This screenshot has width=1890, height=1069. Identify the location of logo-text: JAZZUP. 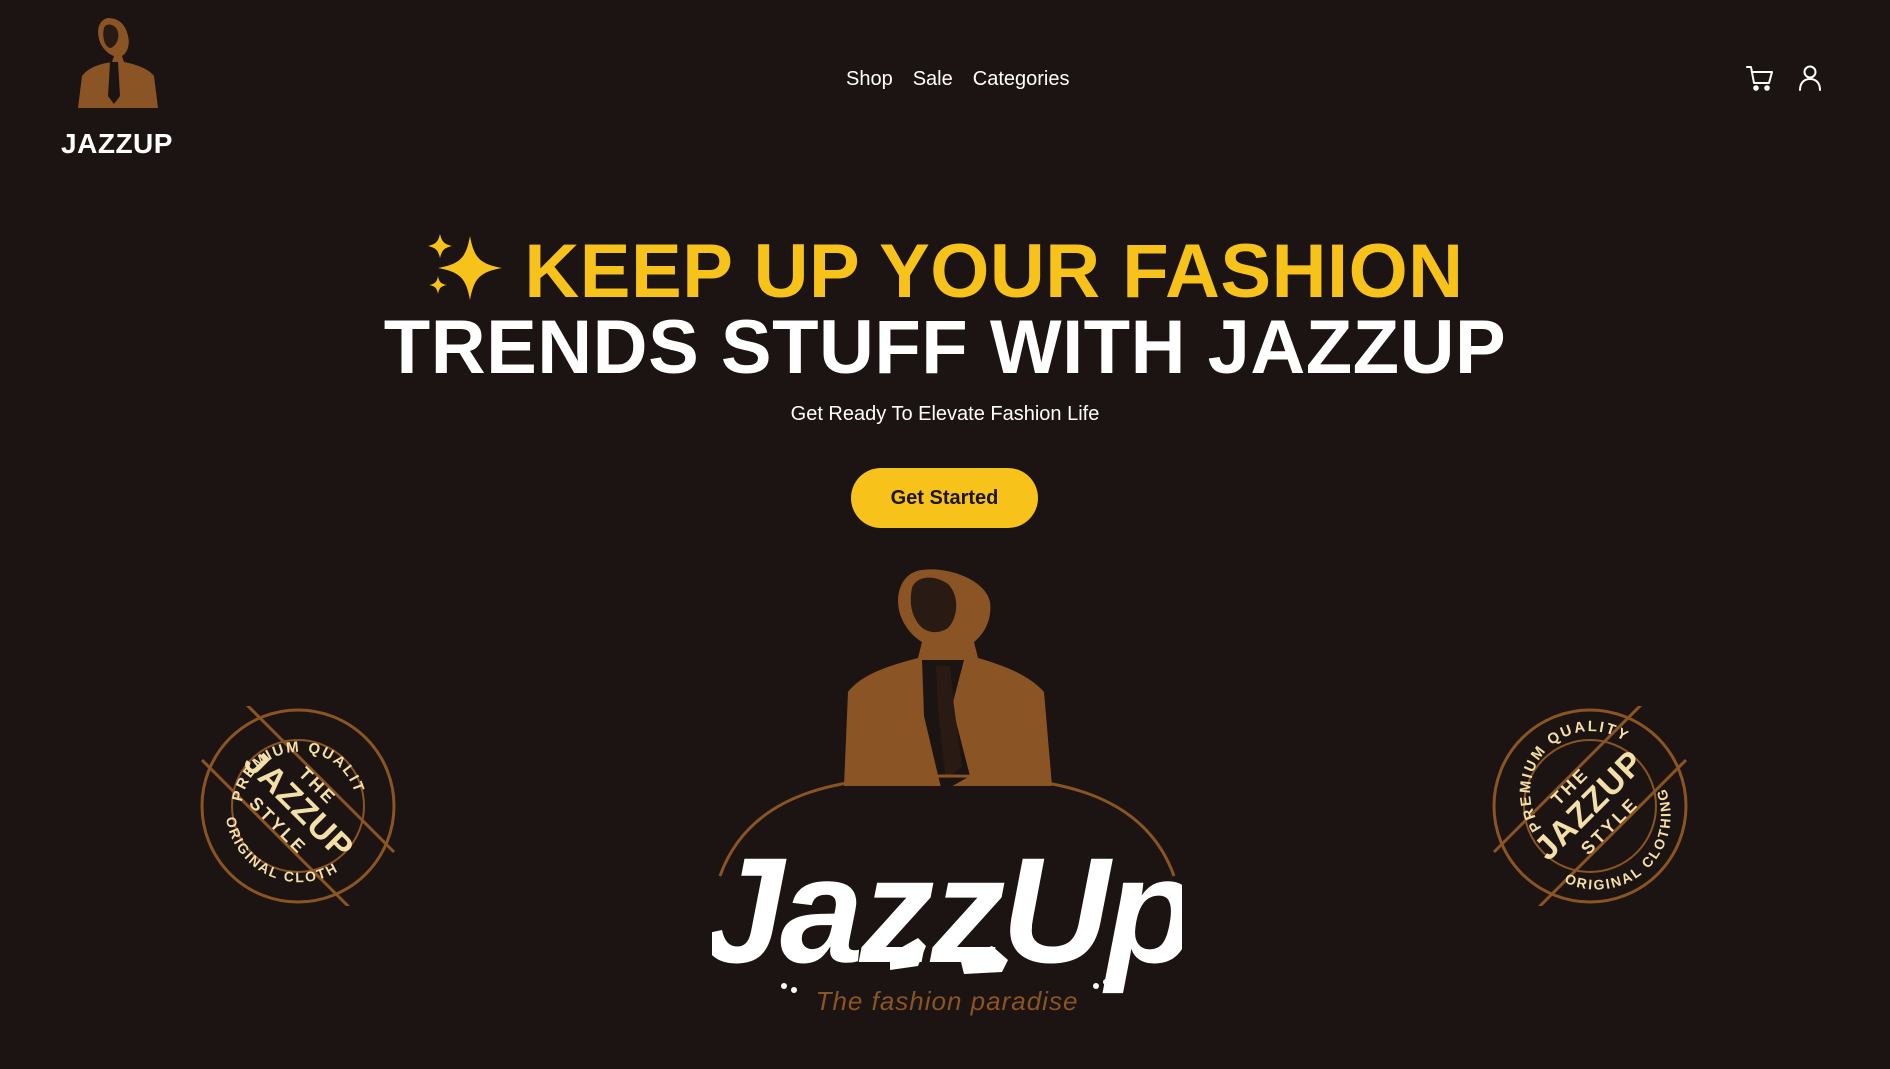
(117, 143).